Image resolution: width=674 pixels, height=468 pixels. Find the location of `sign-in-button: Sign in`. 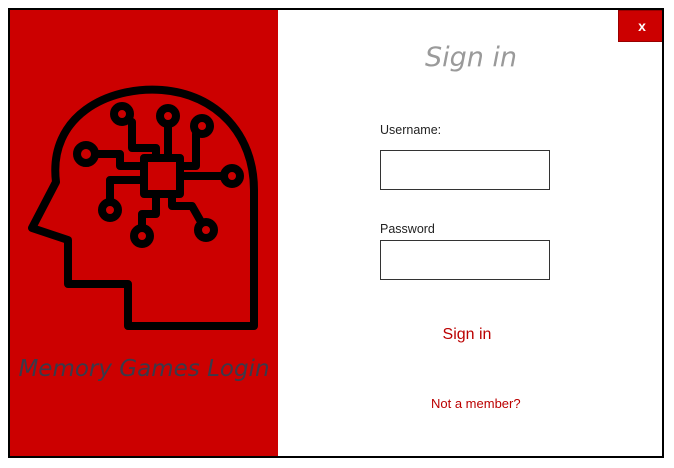

sign-in-button: Sign in is located at coordinates (467, 335).